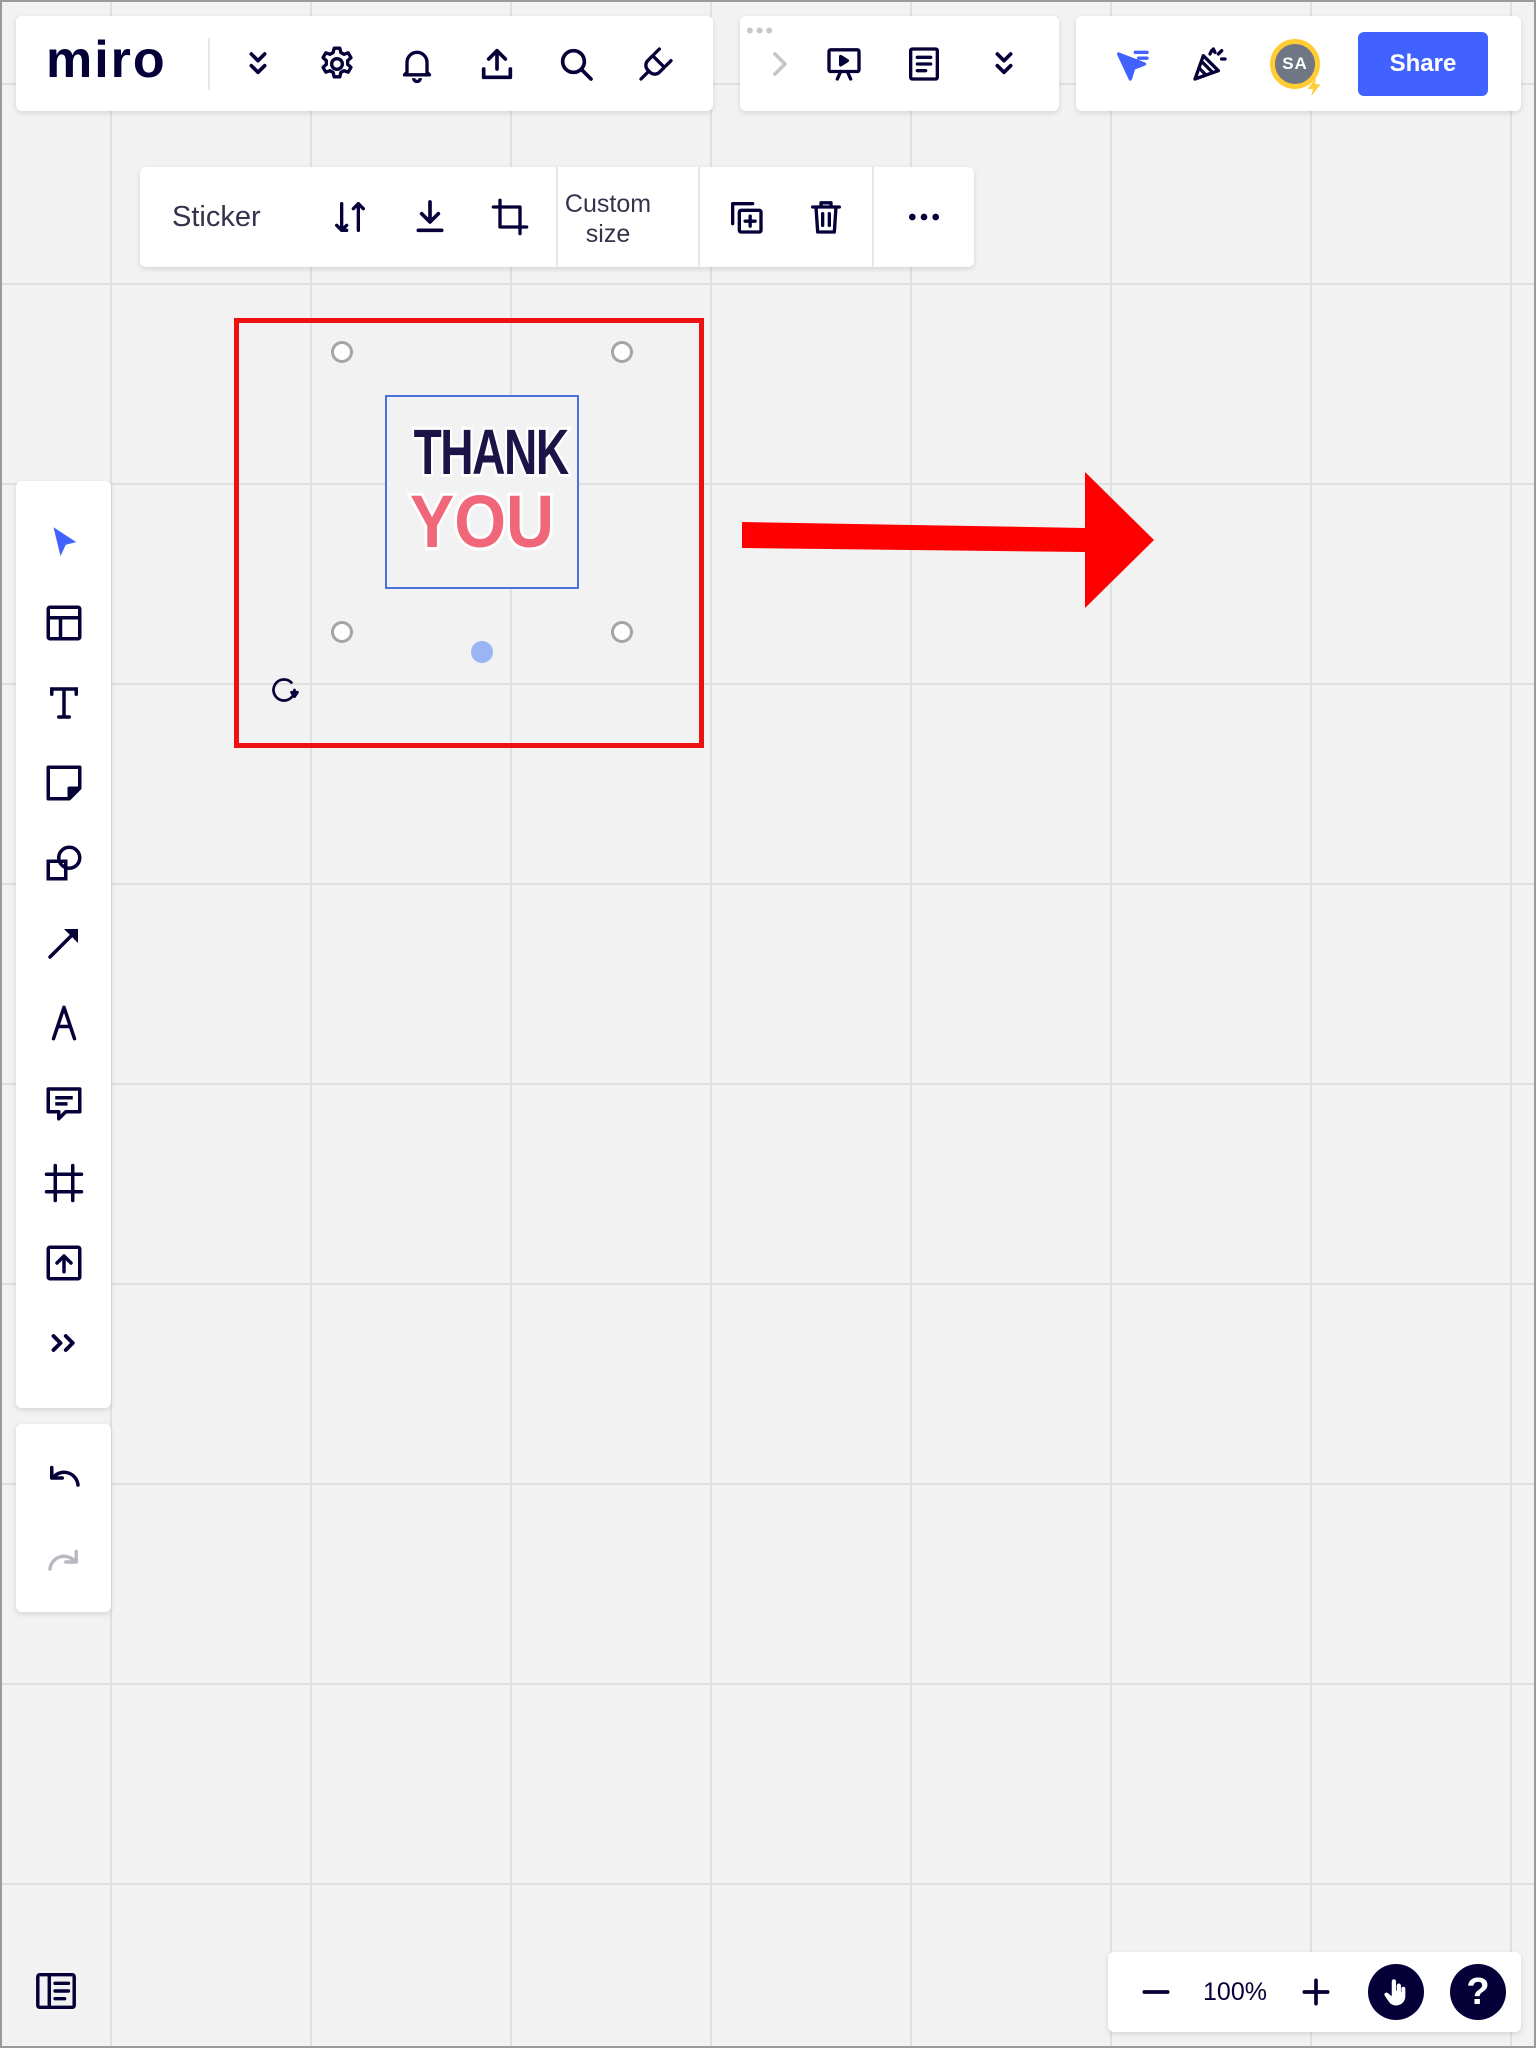 Image resolution: width=1536 pixels, height=2048 pixels. I want to click on presentation-icon, so click(844, 64).